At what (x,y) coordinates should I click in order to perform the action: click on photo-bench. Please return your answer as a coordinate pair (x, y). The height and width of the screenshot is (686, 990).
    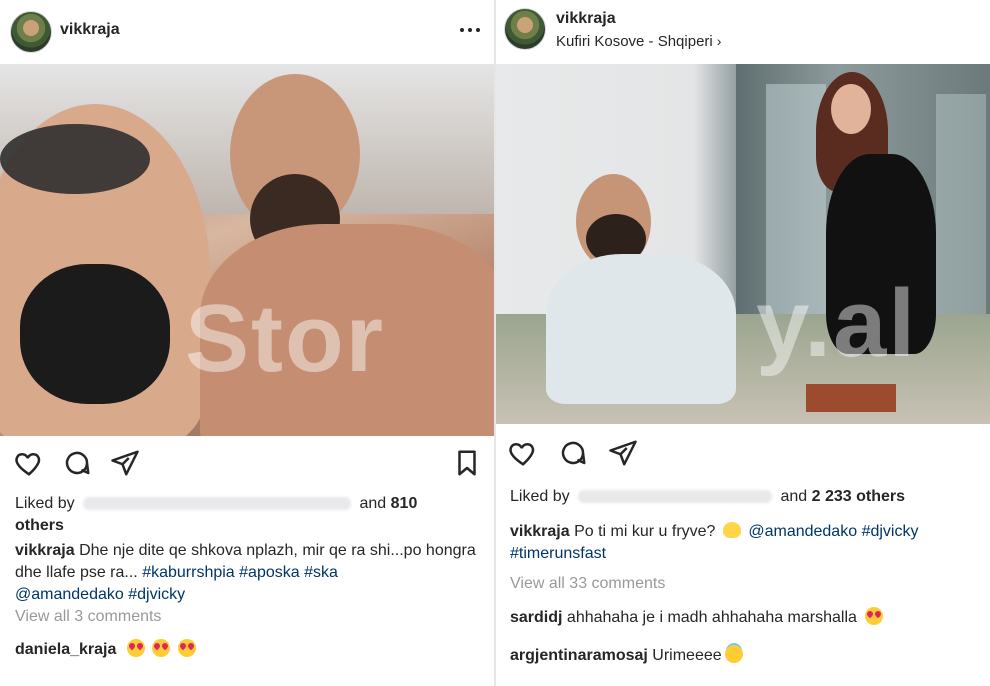
    Looking at the image, I should click on (851, 398).